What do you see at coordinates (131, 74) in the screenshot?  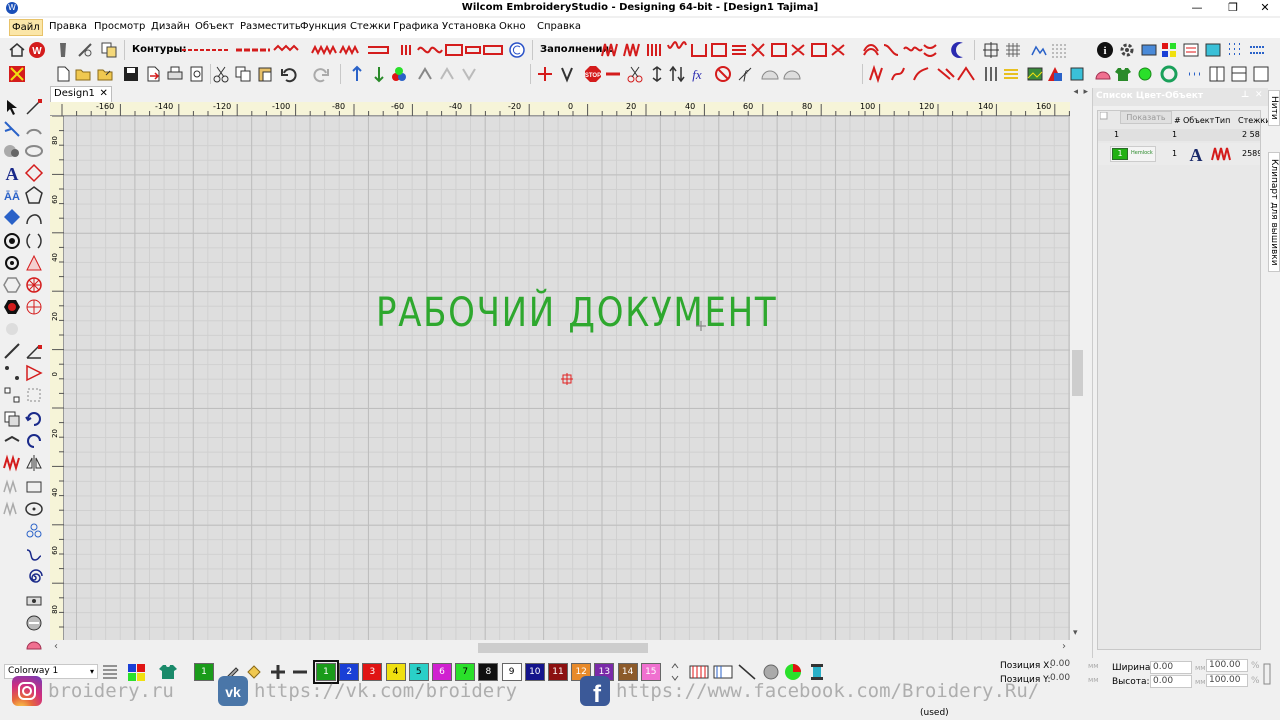 I see `save-icon` at bounding box center [131, 74].